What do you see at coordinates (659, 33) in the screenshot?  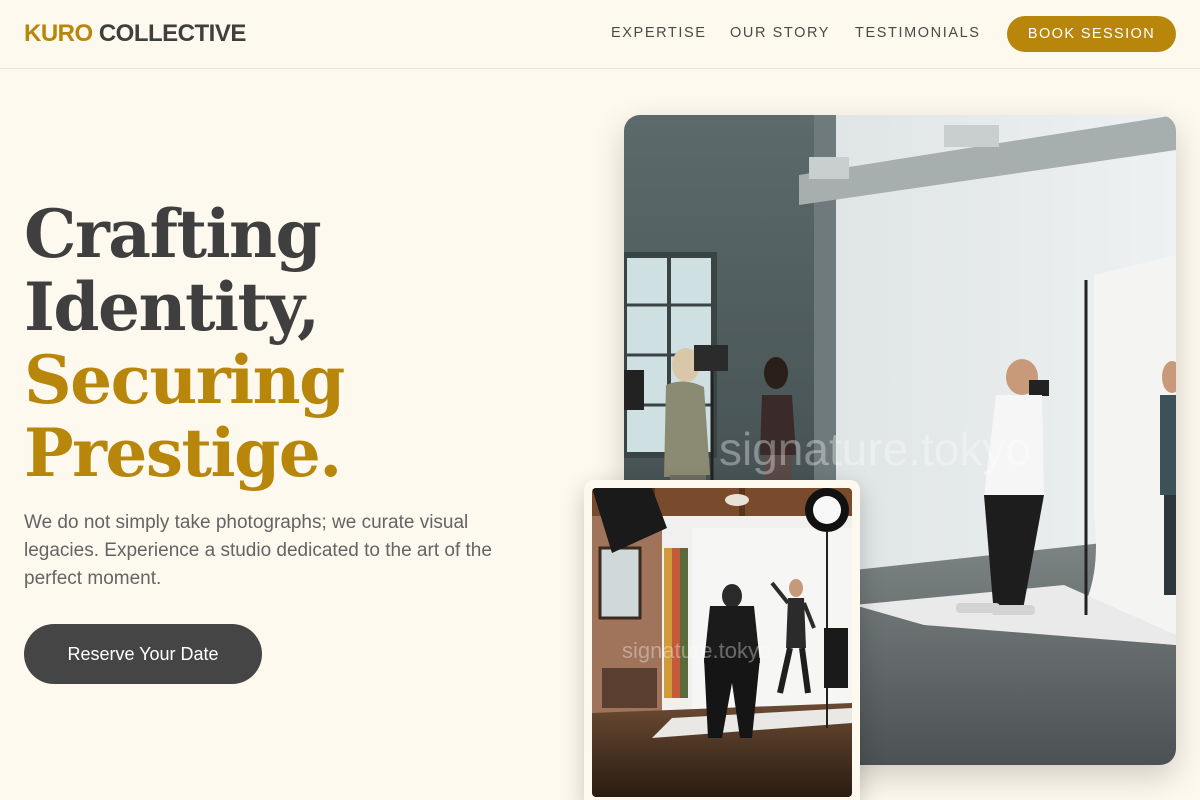 I see `nav-link-expertise: EXPERTISE` at bounding box center [659, 33].